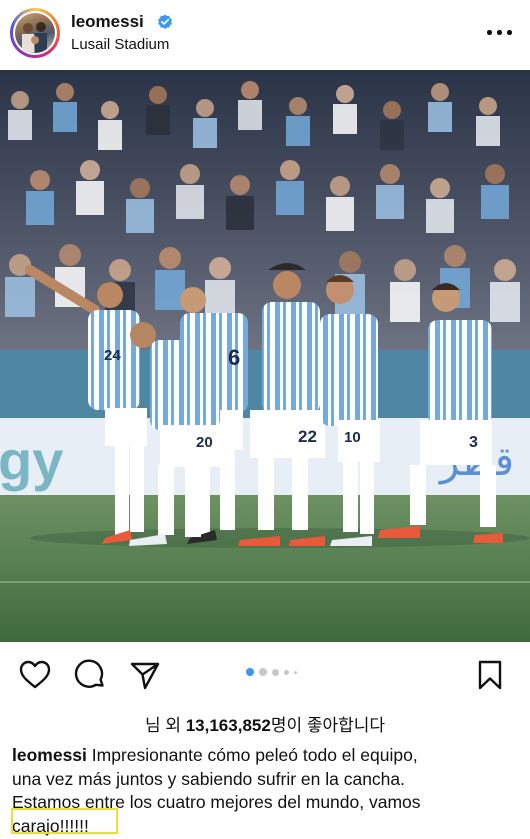 The width and height of the screenshot is (530, 839). I want to click on jersey-number: 22, so click(307, 436).